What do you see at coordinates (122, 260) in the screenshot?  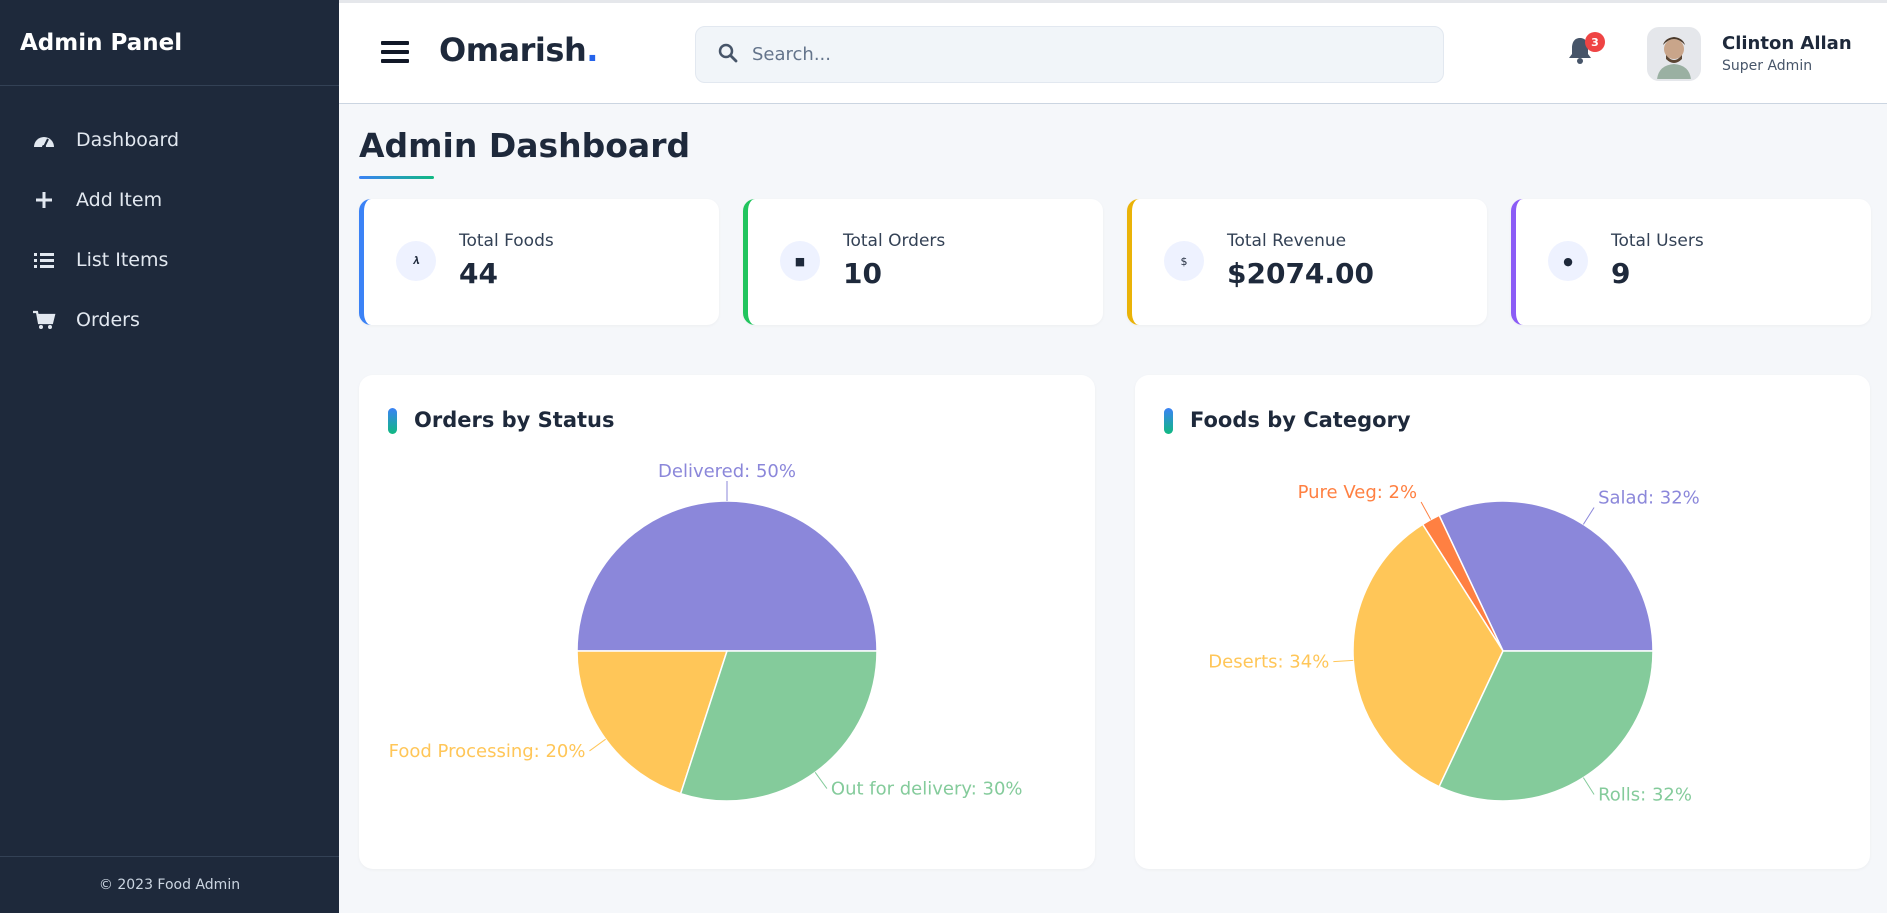 I see `sidebar-item-label: List Items` at bounding box center [122, 260].